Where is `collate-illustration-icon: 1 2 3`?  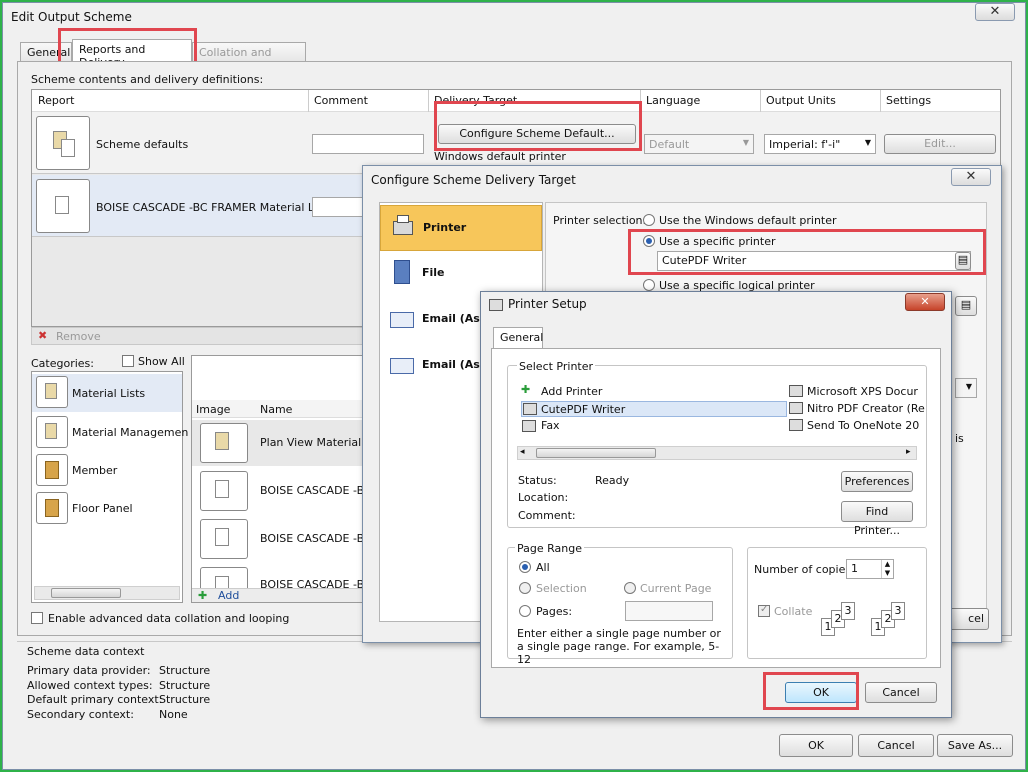 collate-illustration-icon: 1 2 3 is located at coordinates (895, 622).